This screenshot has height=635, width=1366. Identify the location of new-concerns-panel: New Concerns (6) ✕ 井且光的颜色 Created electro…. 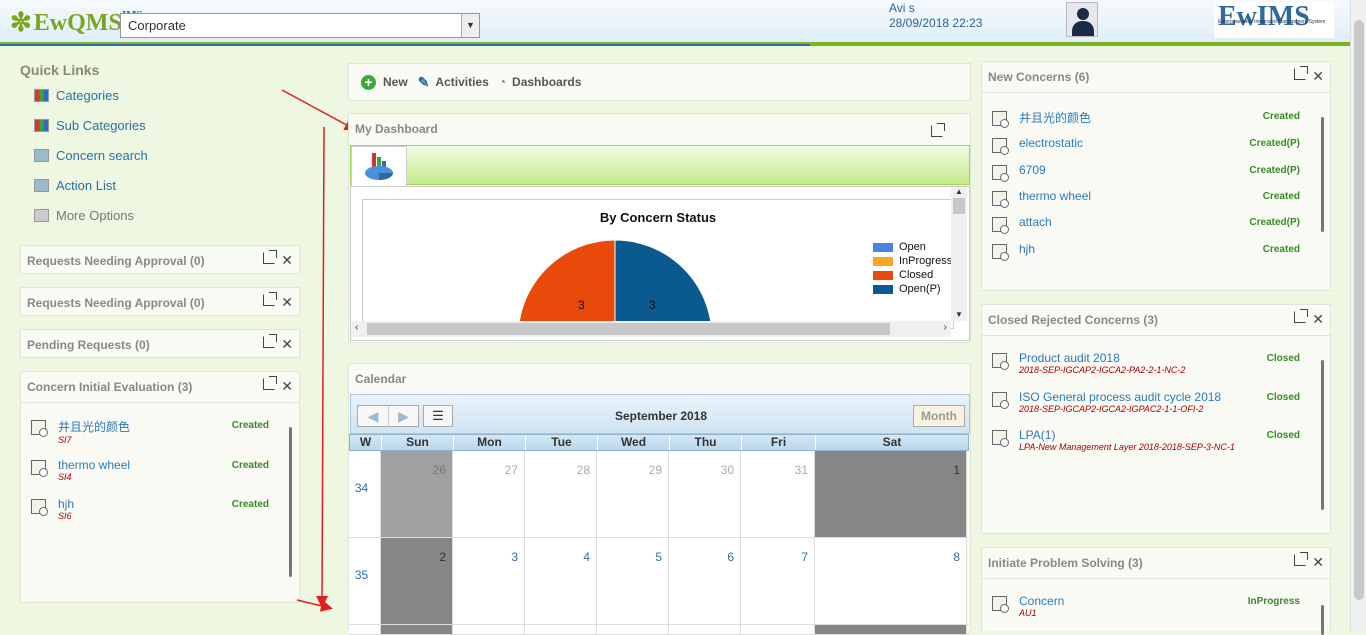
(1156, 176).